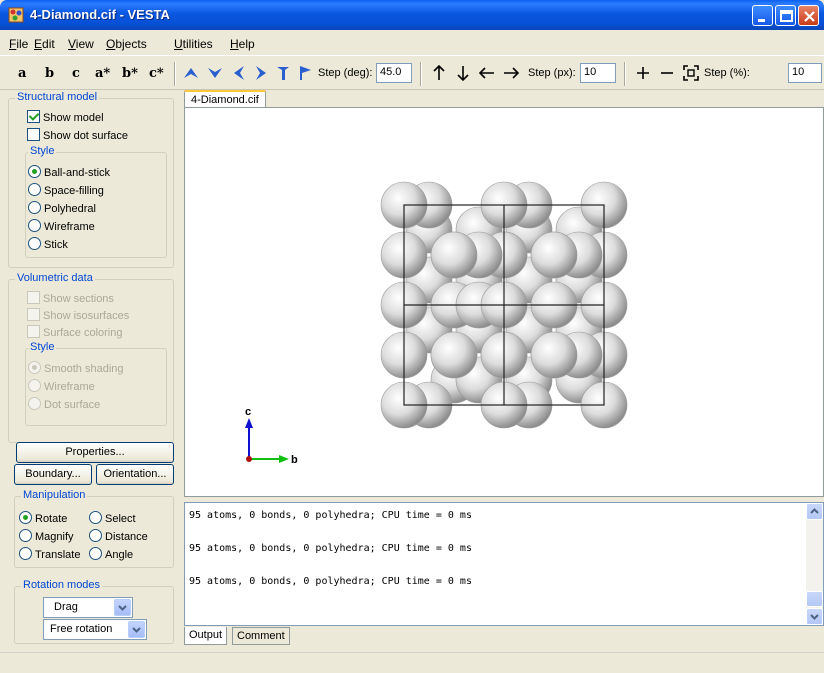  Describe the element at coordinates (439, 73) in the screenshot. I see `translate-up-icon` at that location.